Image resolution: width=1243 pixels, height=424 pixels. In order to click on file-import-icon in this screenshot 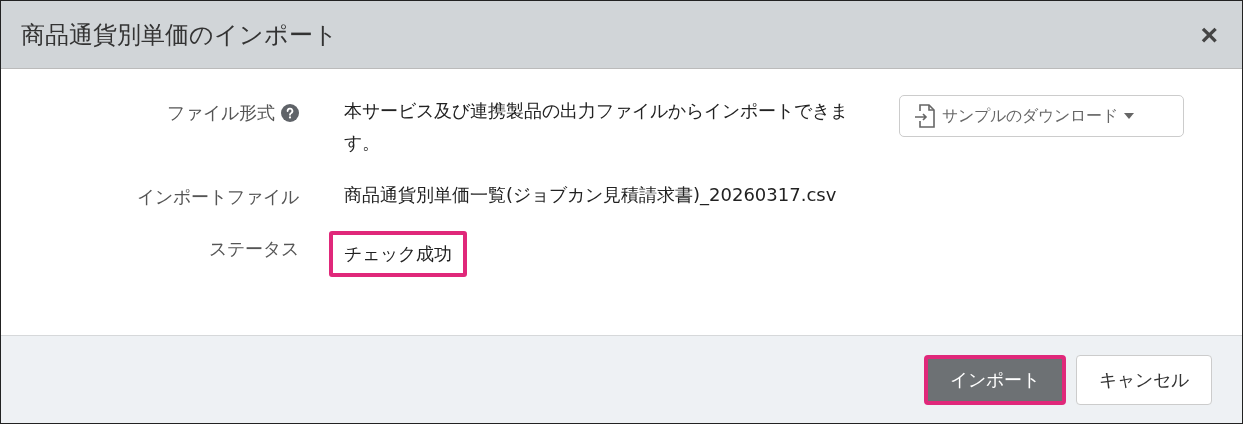, I will do `click(925, 116)`.